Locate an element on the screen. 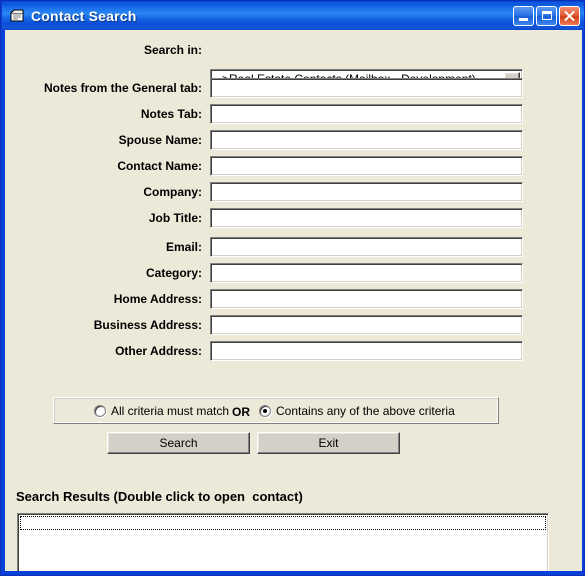  field-label-wrap-0: Notes from the General tab: is located at coordinates (108, 88).